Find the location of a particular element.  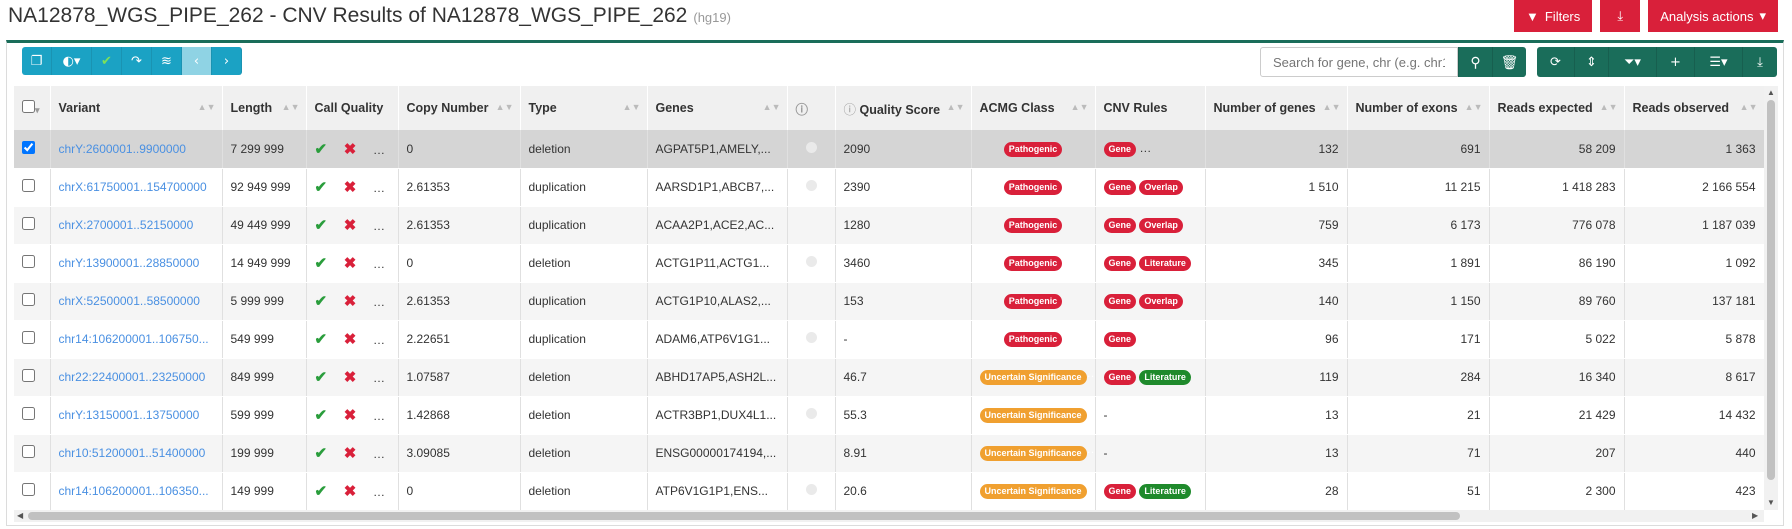

vertical-scroll-thumb is located at coordinates (1771, 290).